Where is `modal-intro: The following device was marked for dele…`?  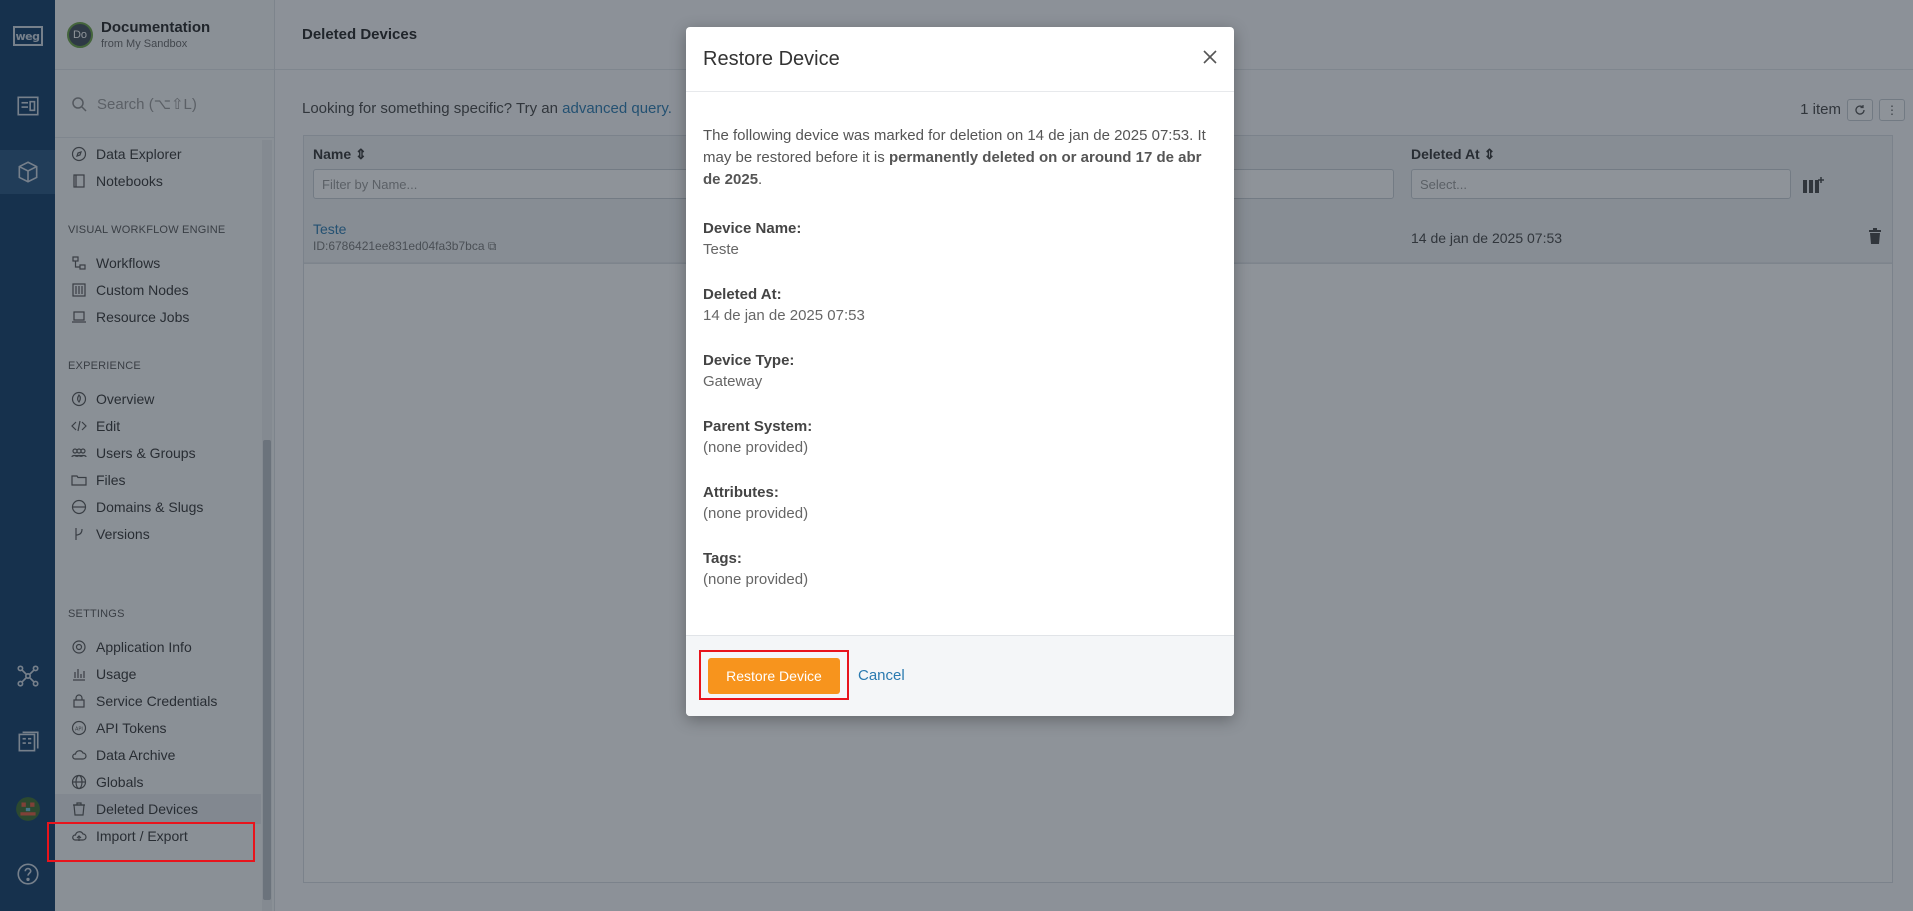 modal-intro: The following device was marked for dele… is located at coordinates (954, 157).